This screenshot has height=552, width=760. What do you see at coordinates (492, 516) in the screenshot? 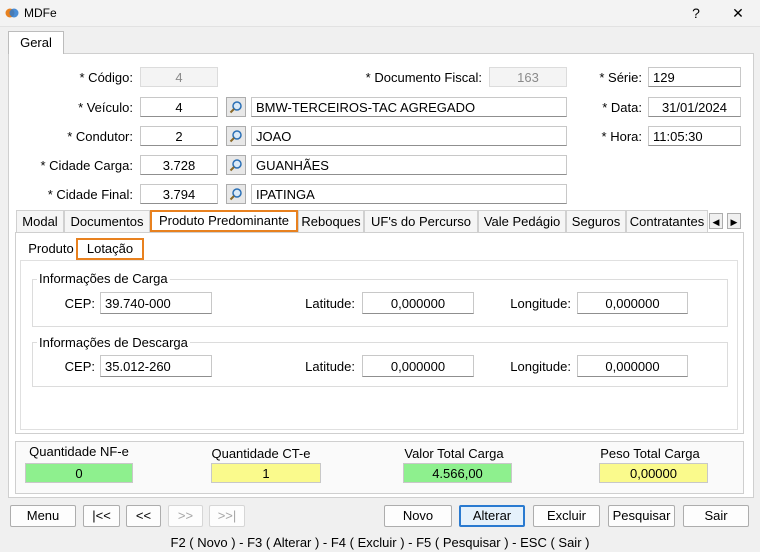
I see `alterar-button: Alterar` at bounding box center [492, 516].